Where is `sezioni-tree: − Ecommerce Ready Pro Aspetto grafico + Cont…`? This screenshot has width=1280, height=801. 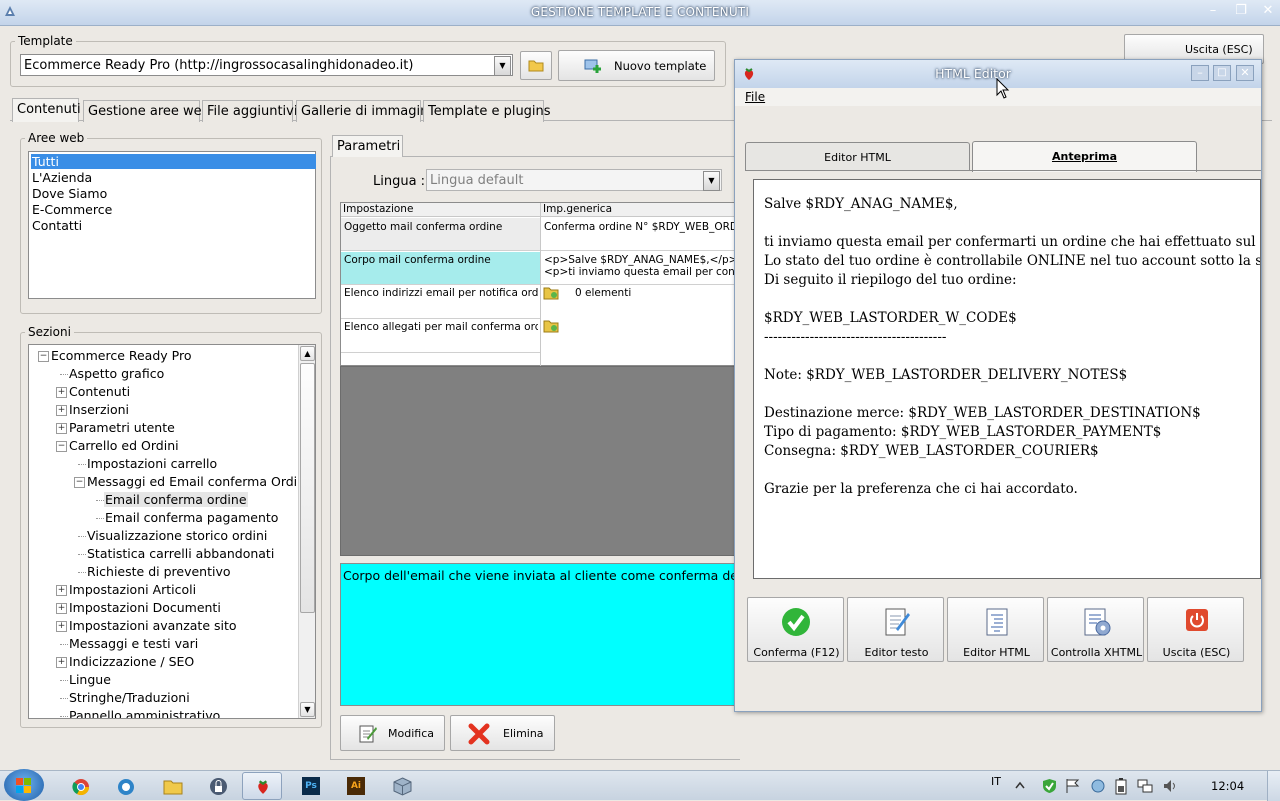 sezioni-tree: − Ecommerce Ready Pro Aspetto grafico + Cont… is located at coordinates (172, 531).